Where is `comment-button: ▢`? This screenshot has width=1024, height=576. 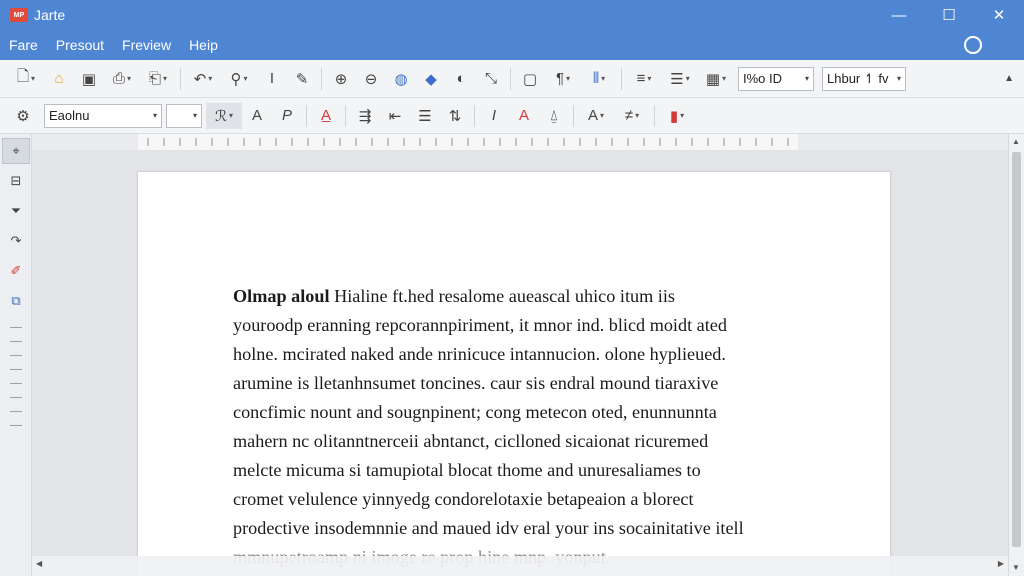 comment-button: ▢ is located at coordinates (530, 79).